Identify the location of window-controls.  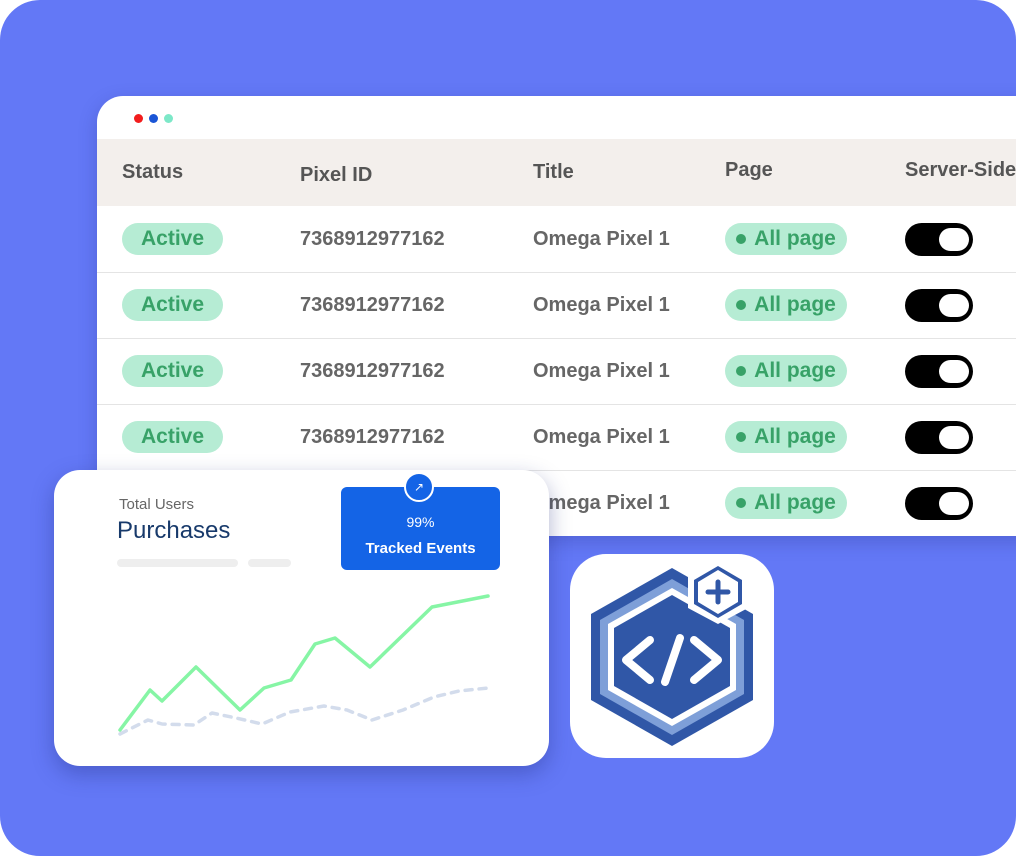
(153, 118).